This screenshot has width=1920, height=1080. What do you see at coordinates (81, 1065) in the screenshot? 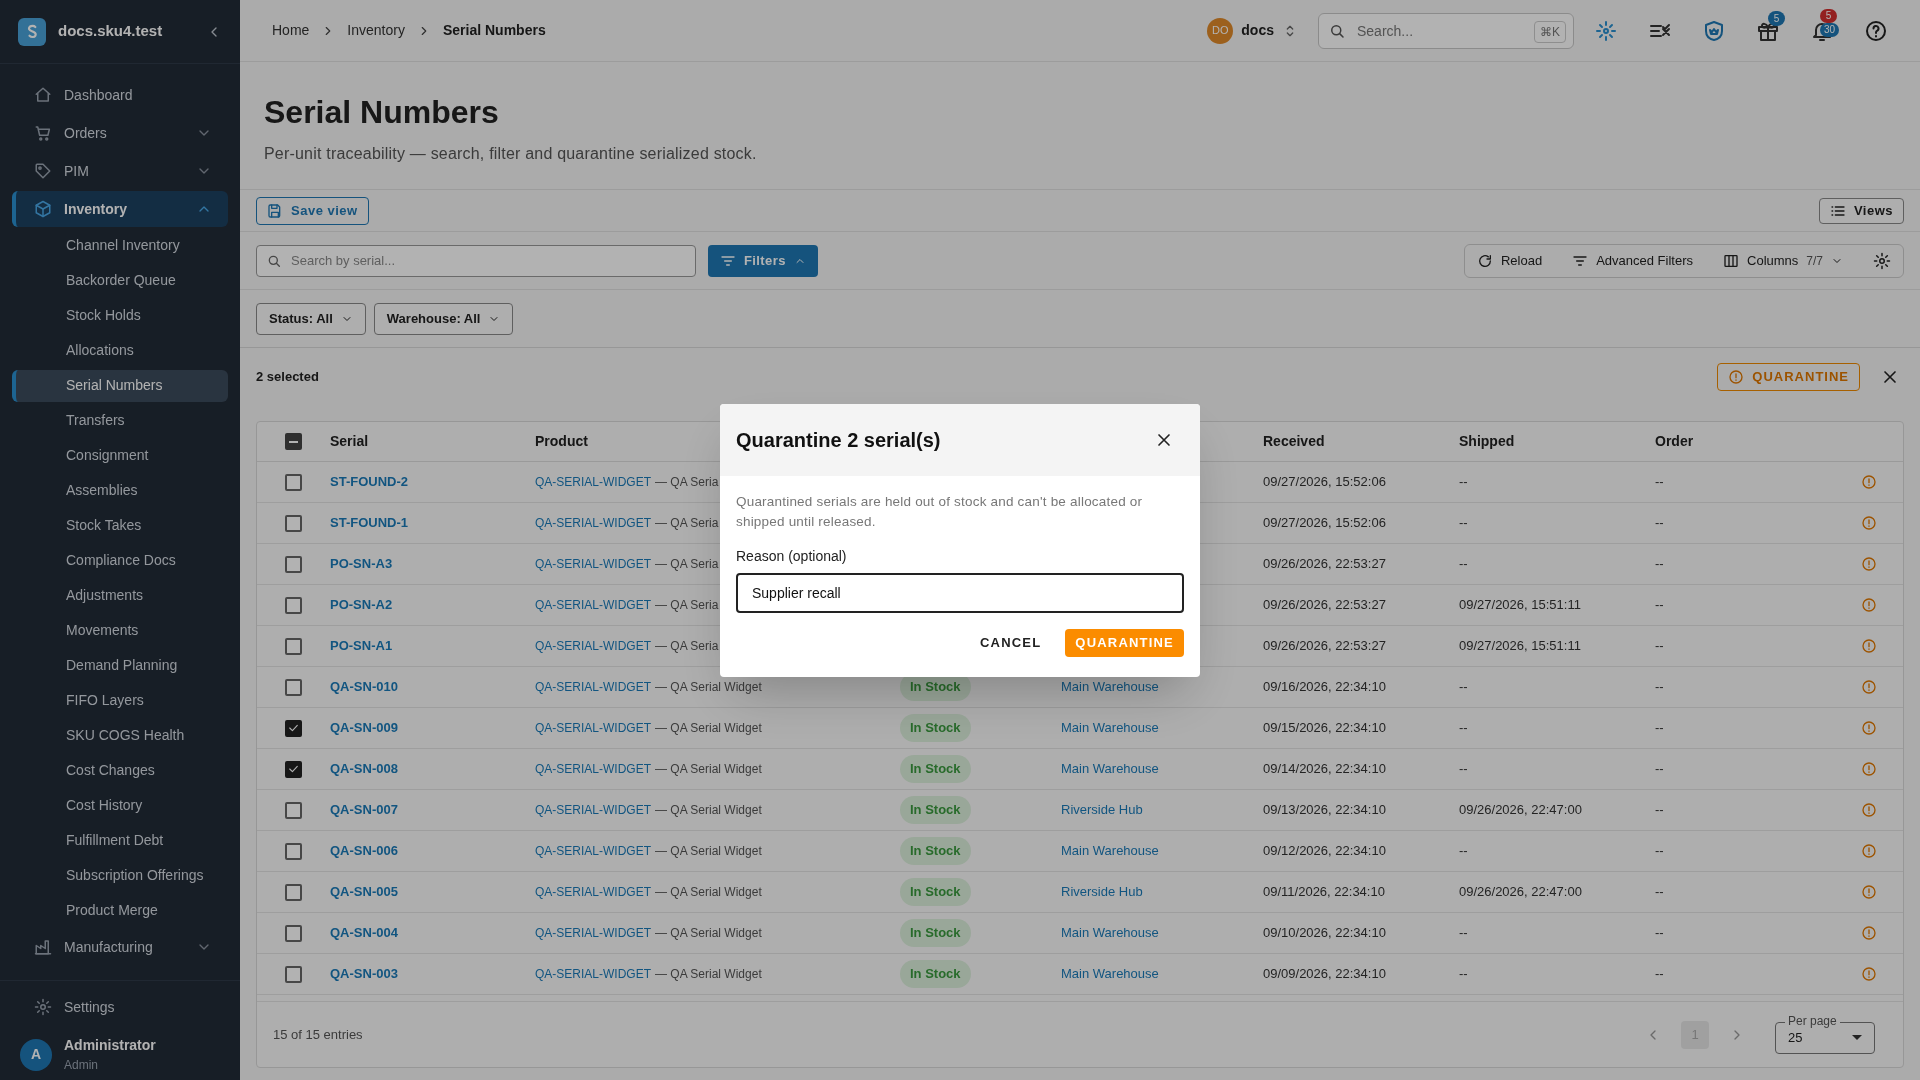
I see `user-role: Admin` at bounding box center [81, 1065].